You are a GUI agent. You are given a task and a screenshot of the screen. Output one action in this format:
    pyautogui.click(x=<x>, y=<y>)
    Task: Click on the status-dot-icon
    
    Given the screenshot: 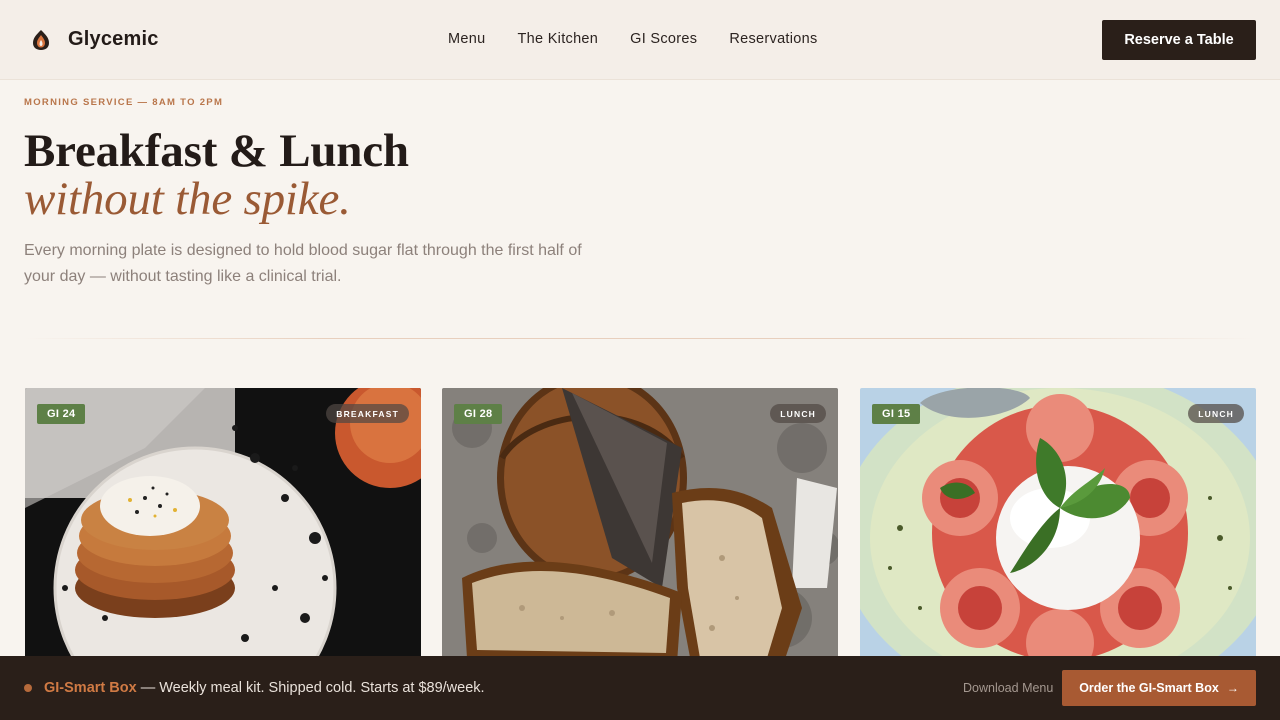 What is the action you would take?
    pyautogui.click(x=28, y=688)
    